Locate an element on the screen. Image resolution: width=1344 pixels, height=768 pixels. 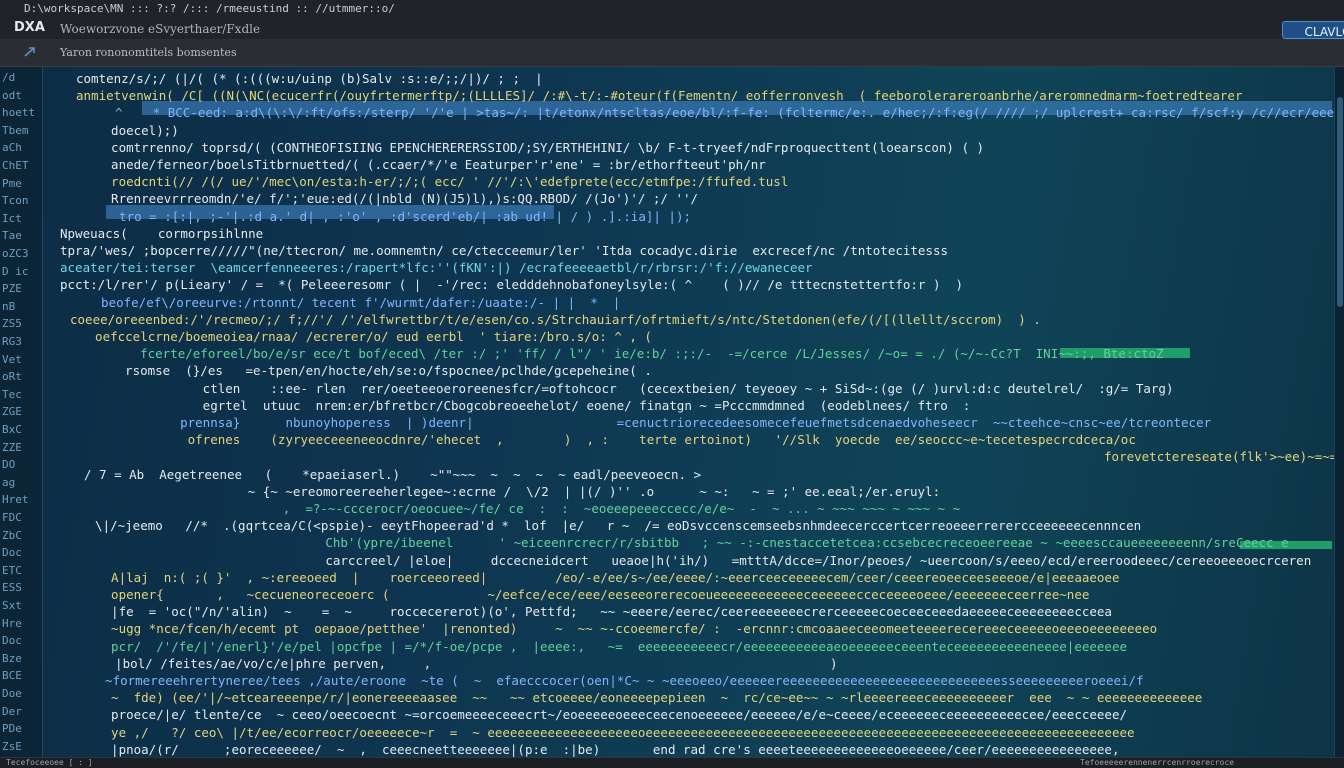
subbar-label: Yaron rononomtitels bomsentes is located at coordinates (148, 52).